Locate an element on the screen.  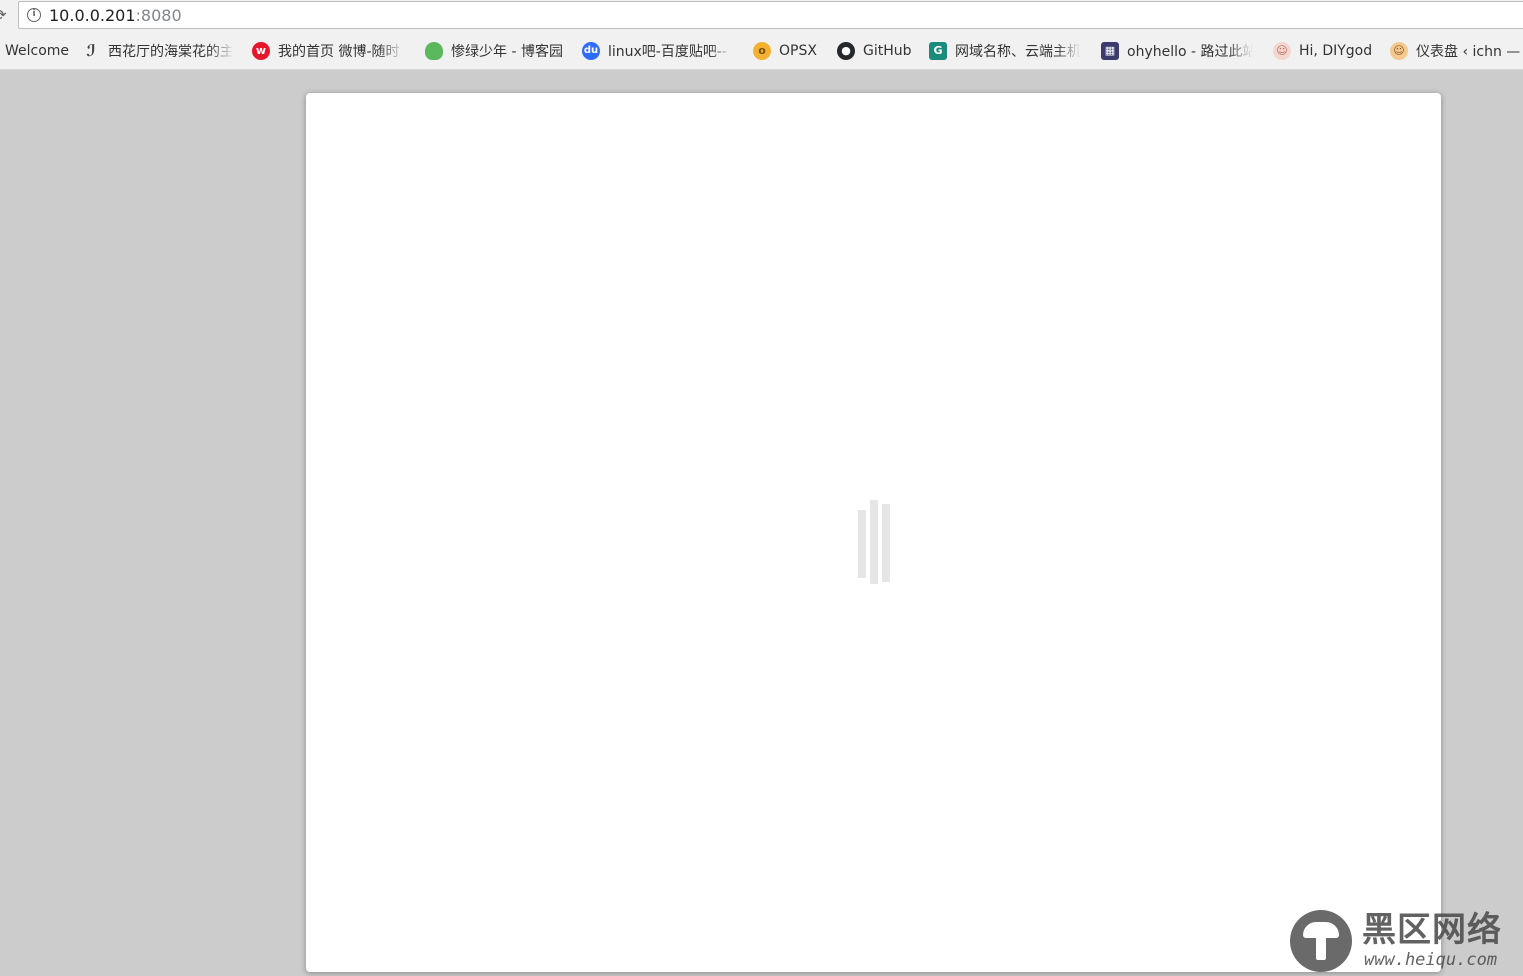
bookmark-haitang: ℐ 西花厅的海棠花的主 is located at coordinates (161, 51).